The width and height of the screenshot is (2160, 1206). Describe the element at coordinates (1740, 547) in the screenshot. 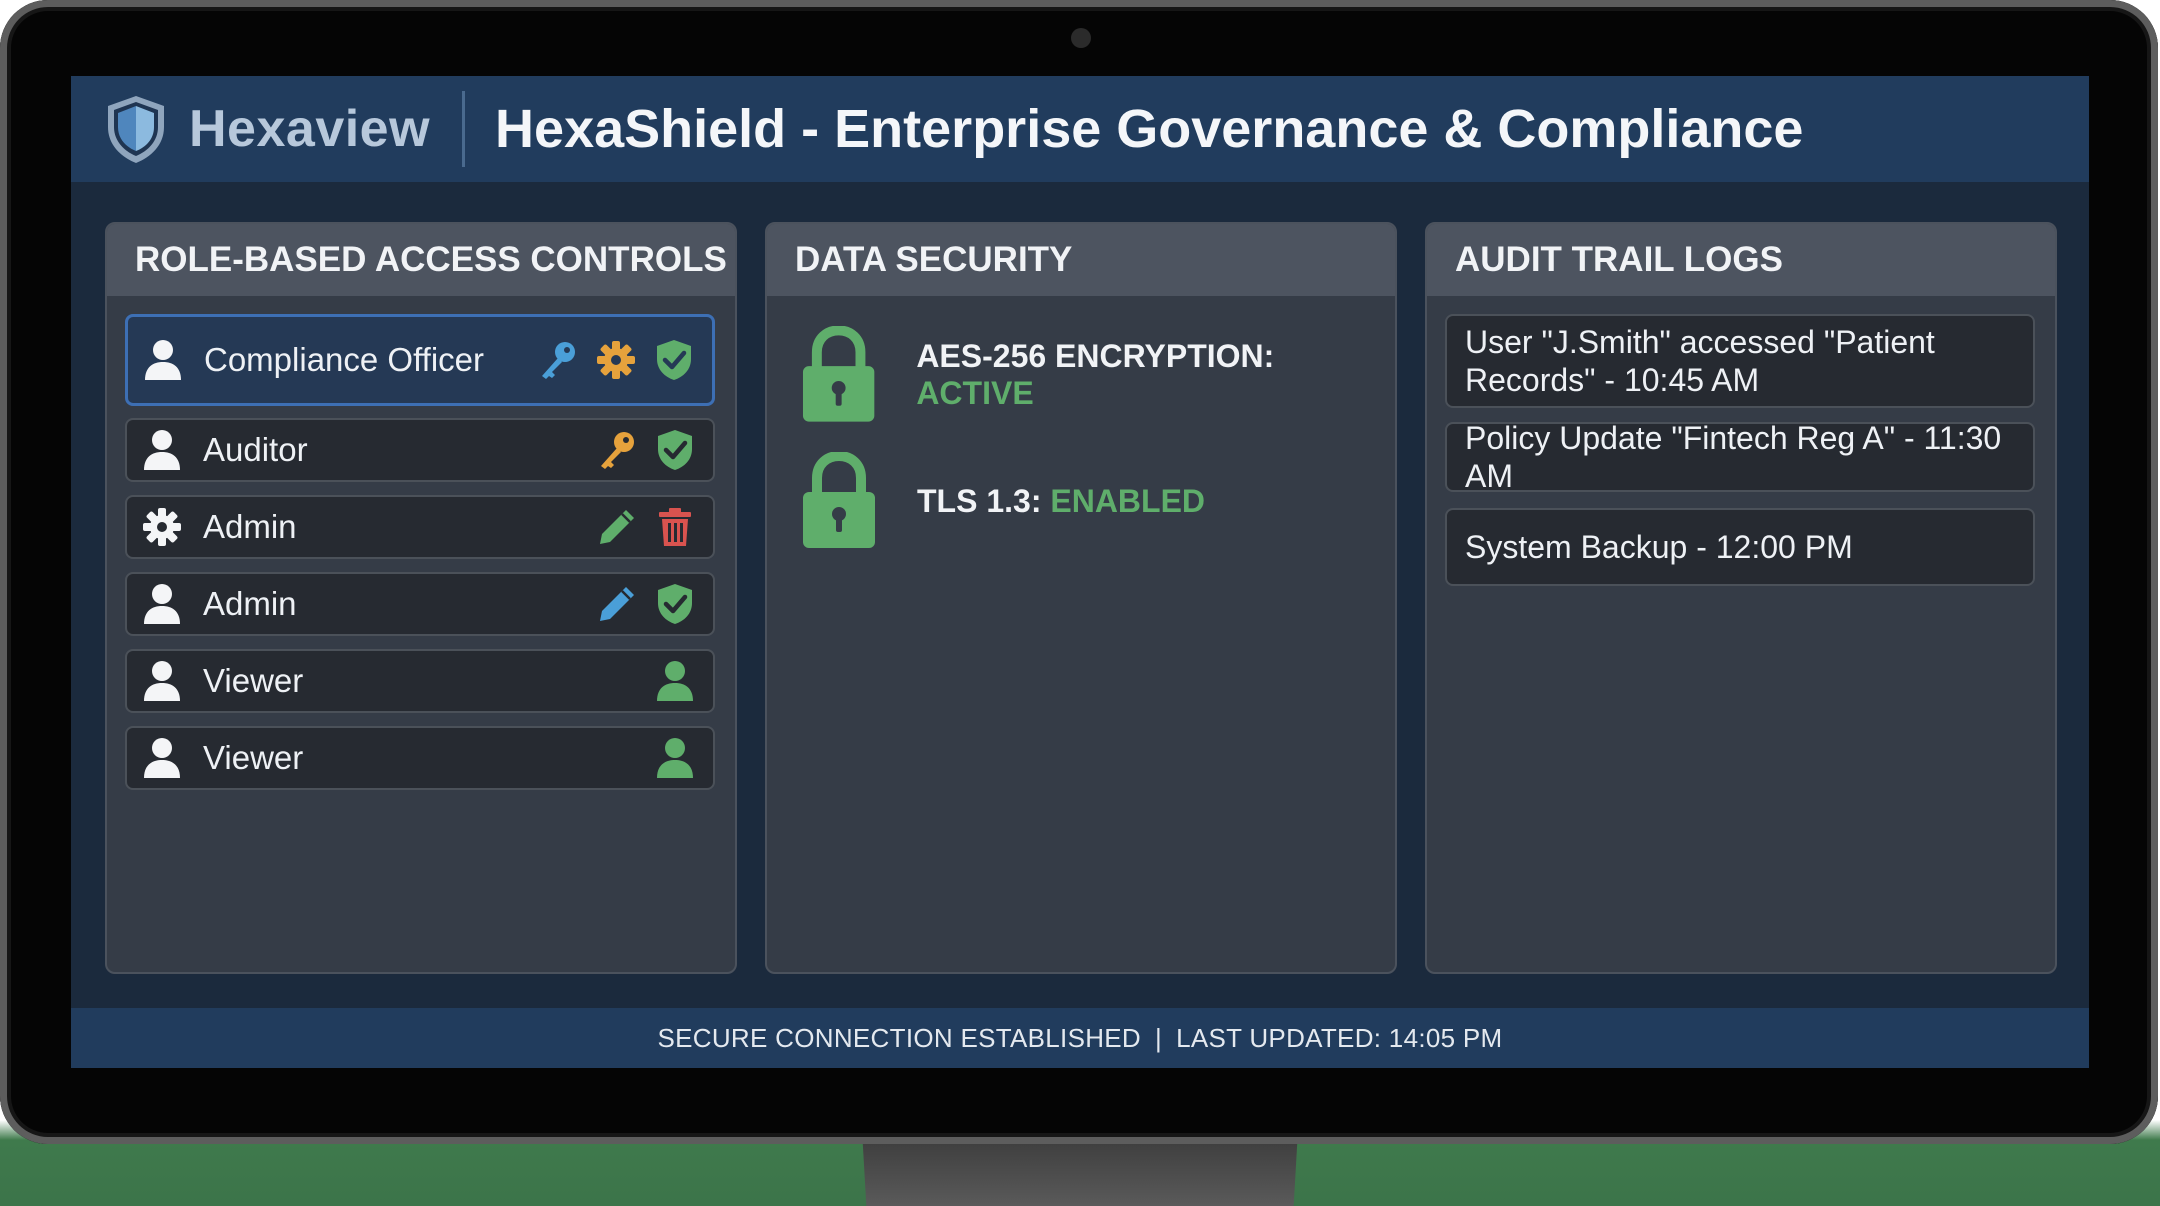

I see `audit-log-entry: System Backup - 12:00 PM` at that location.